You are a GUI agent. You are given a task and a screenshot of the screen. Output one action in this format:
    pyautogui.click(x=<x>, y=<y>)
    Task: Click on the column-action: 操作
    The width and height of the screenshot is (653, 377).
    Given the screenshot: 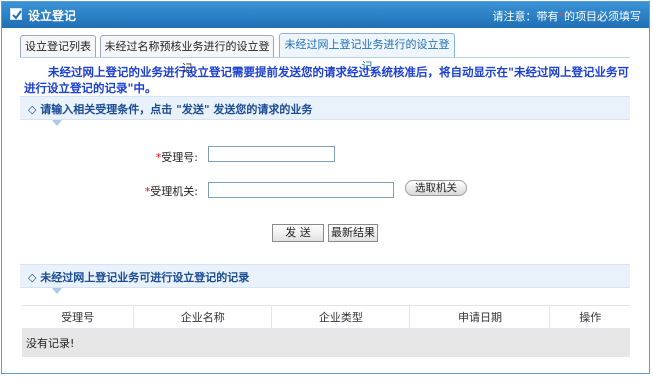 What is the action you would take?
    pyautogui.click(x=589, y=317)
    